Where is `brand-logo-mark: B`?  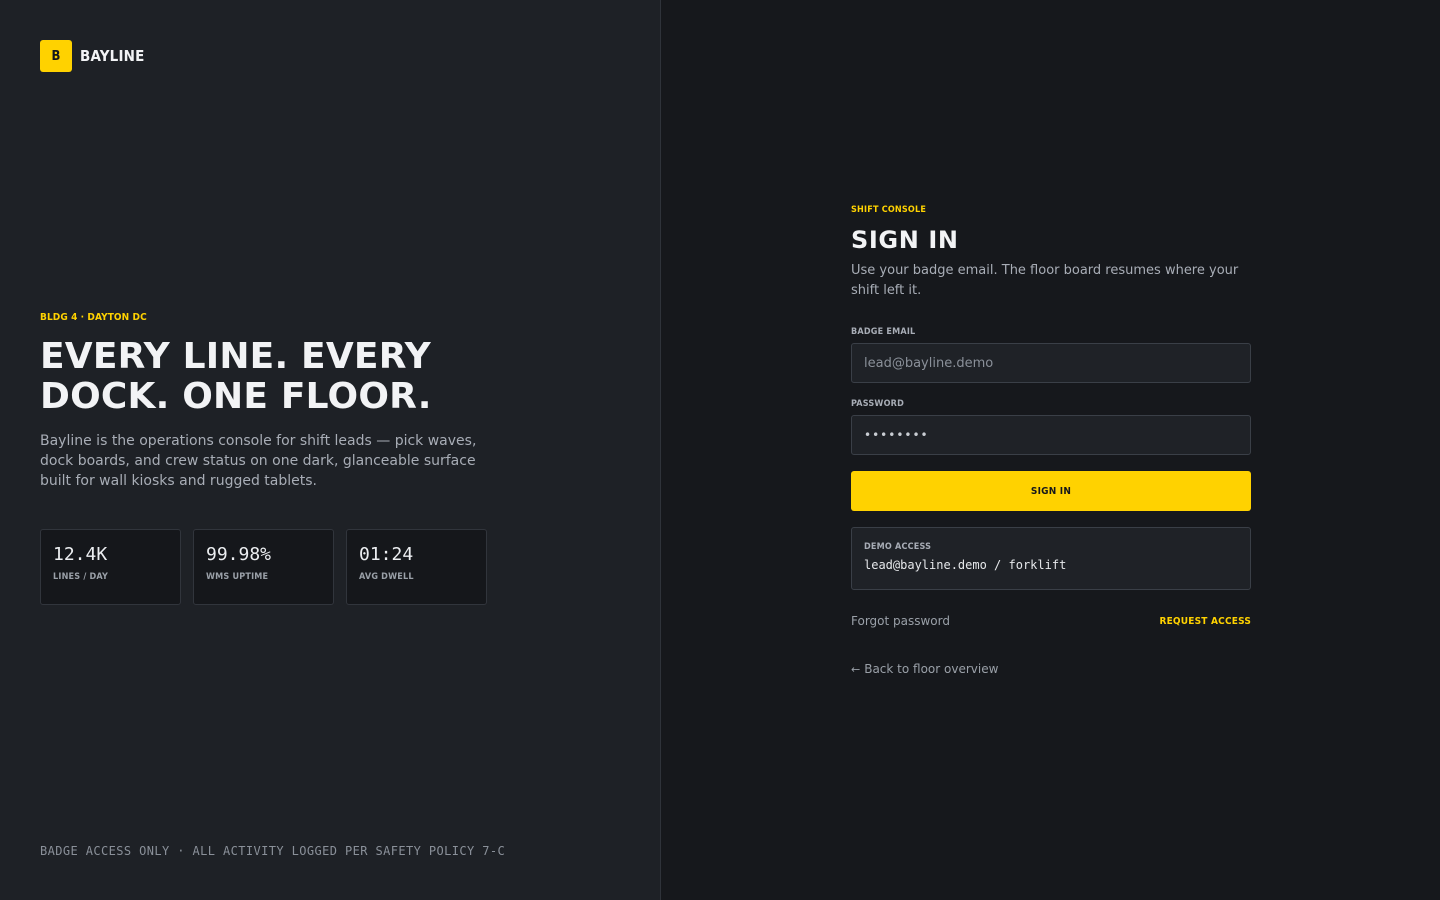 brand-logo-mark: B is located at coordinates (56, 56).